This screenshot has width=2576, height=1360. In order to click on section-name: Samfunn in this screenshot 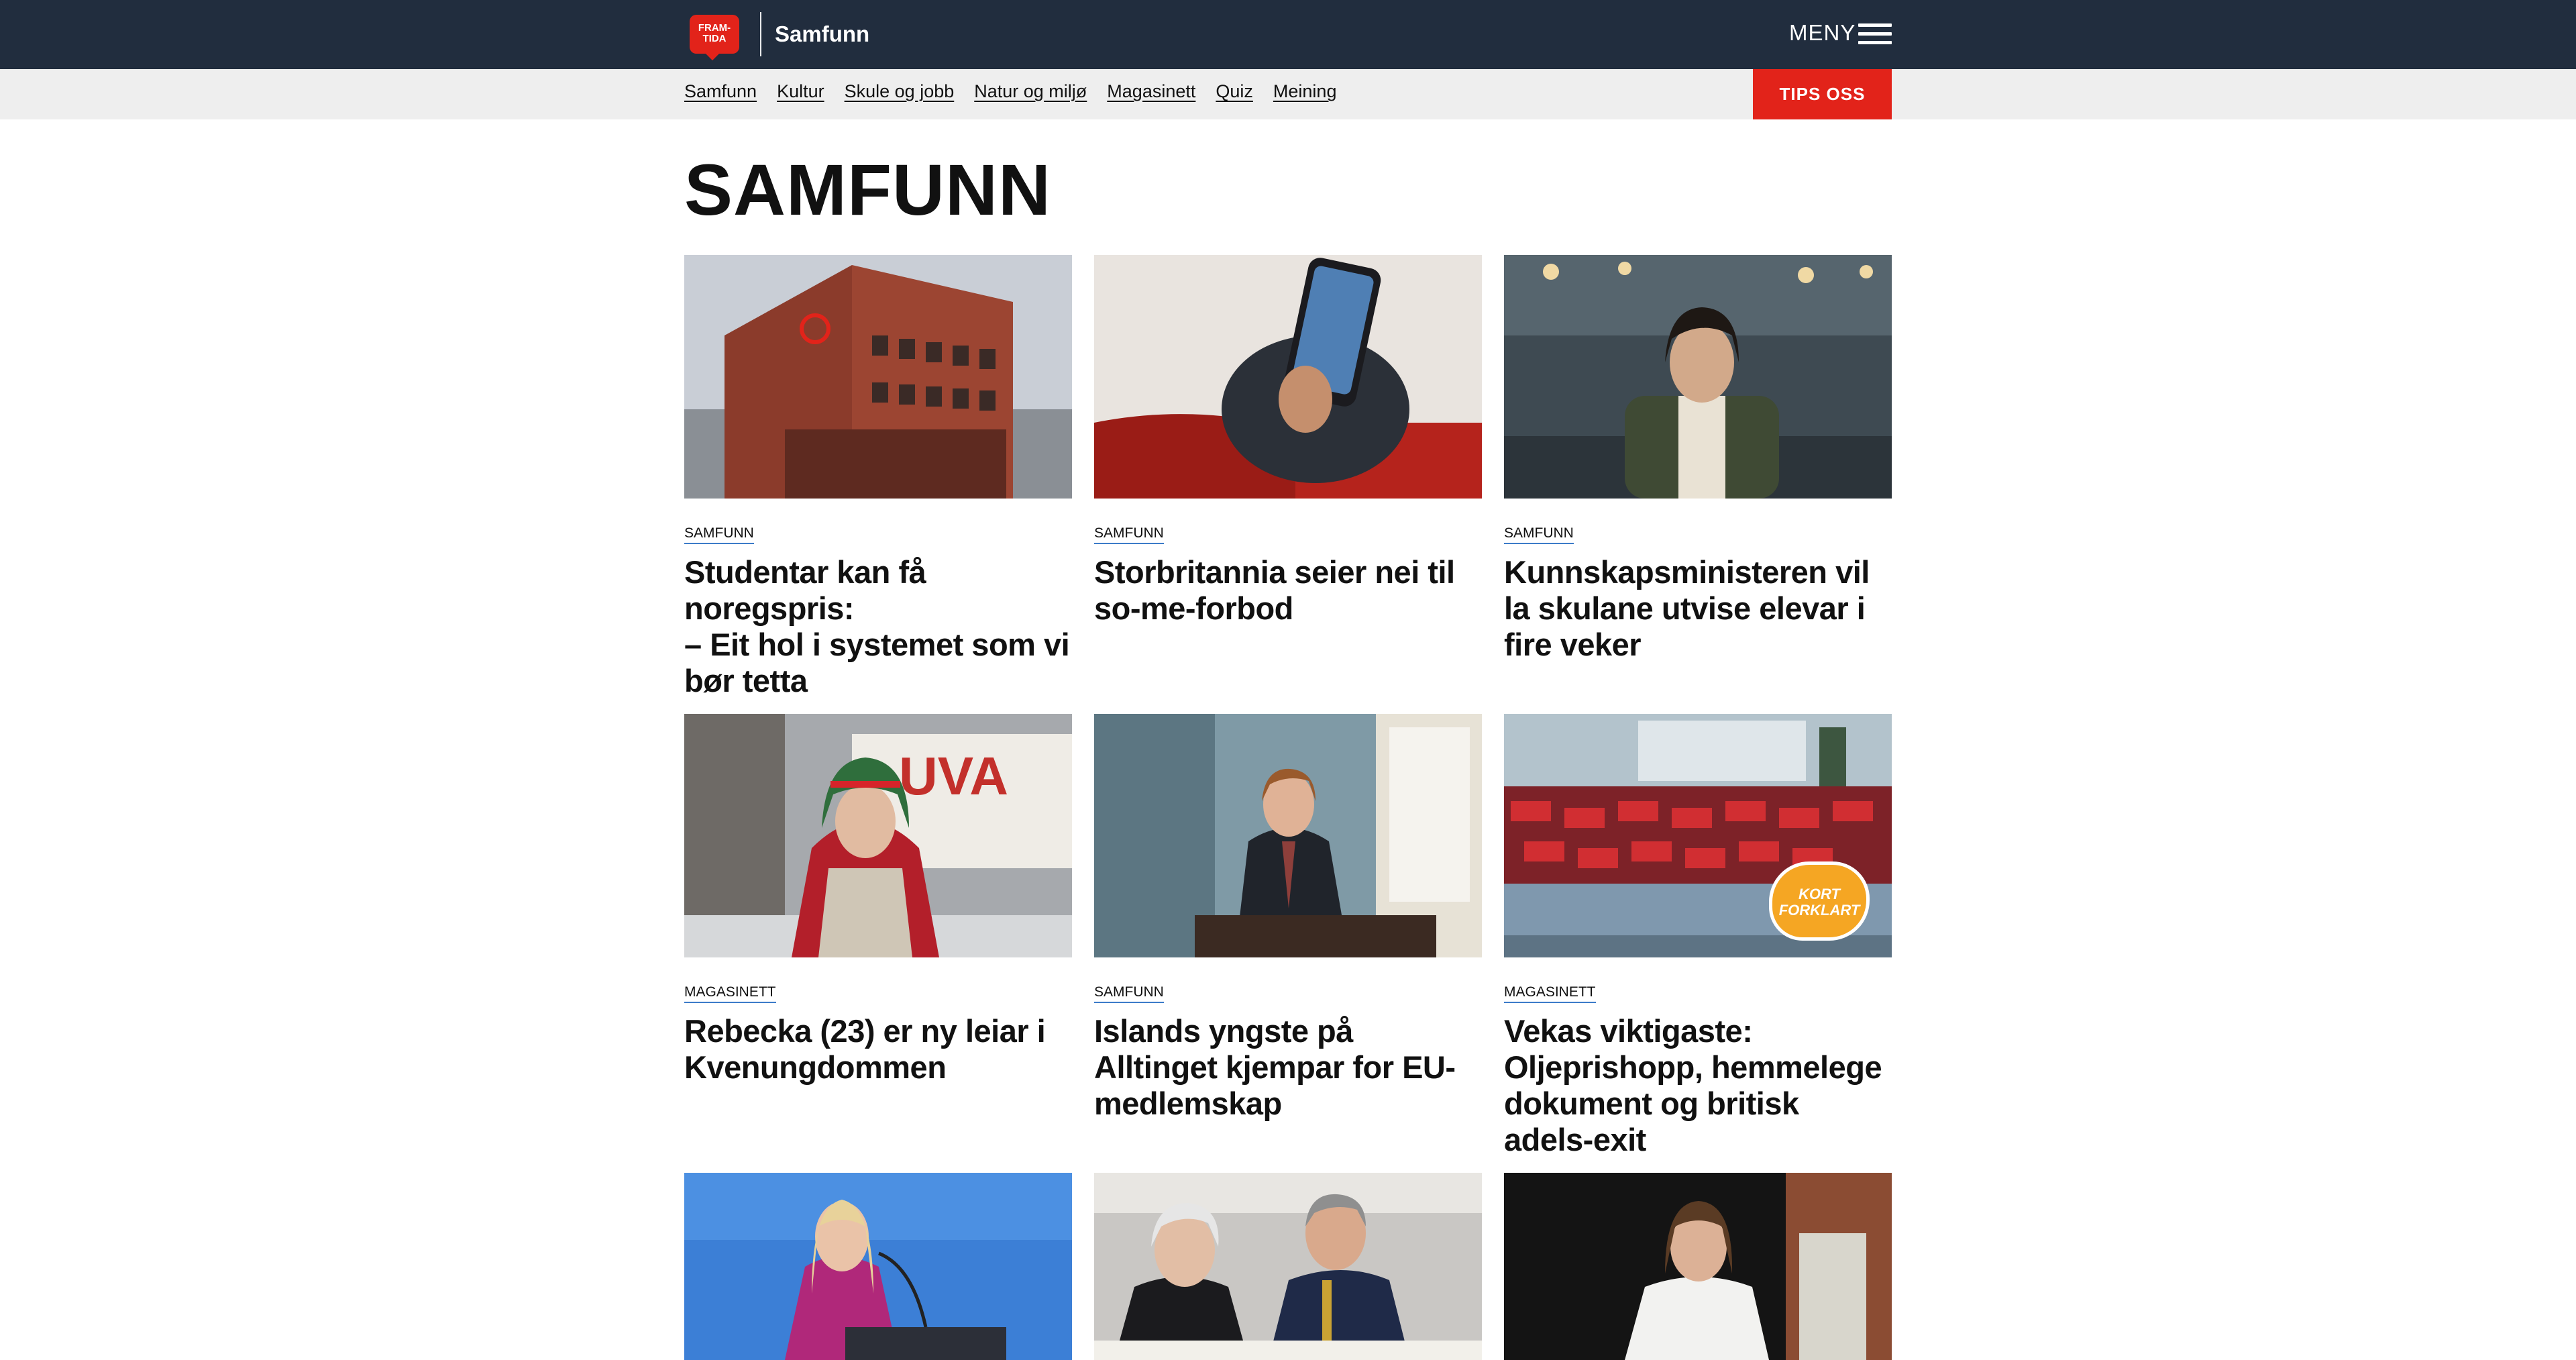, I will do `click(822, 34)`.